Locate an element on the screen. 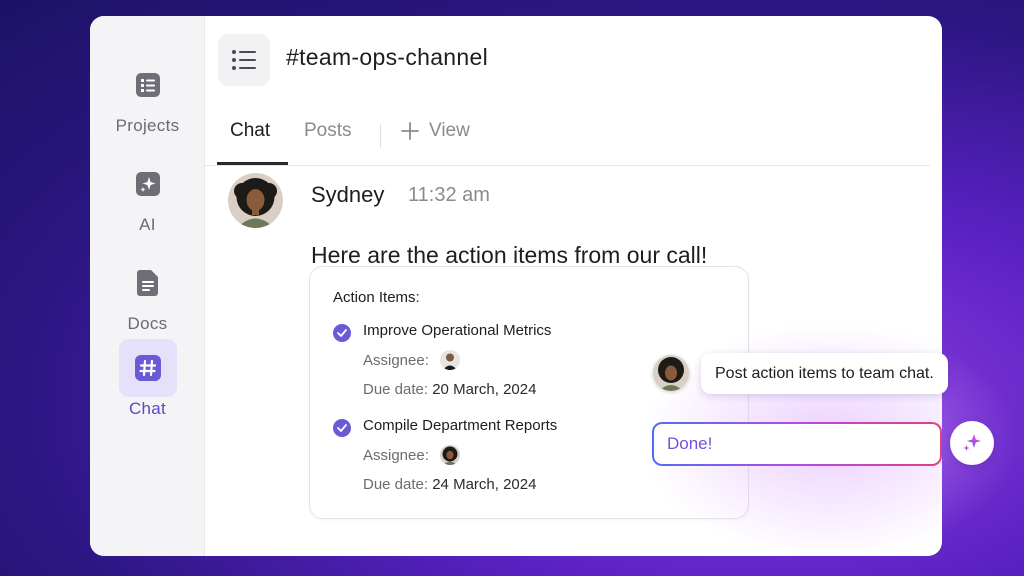  list-menu-icon is located at coordinates (244, 60).